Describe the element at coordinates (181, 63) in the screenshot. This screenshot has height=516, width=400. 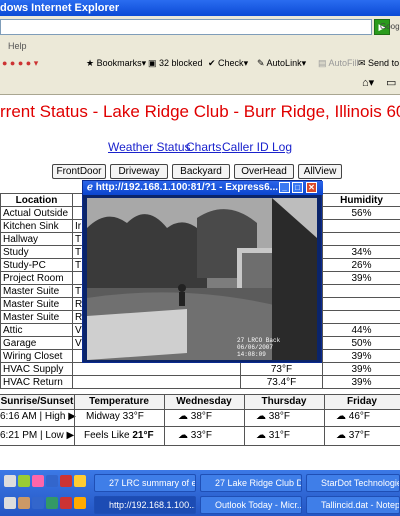
I see `blocked-label: 32 blocked` at that location.